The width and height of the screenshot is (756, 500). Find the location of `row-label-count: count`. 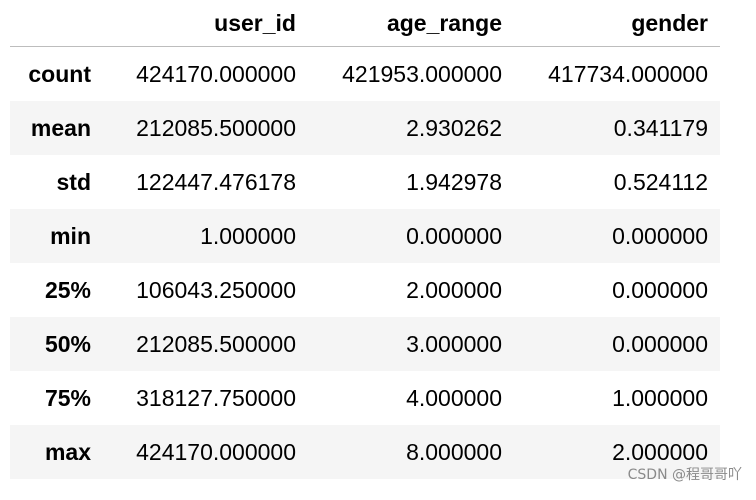

row-label-count: count is located at coordinates (59, 73).